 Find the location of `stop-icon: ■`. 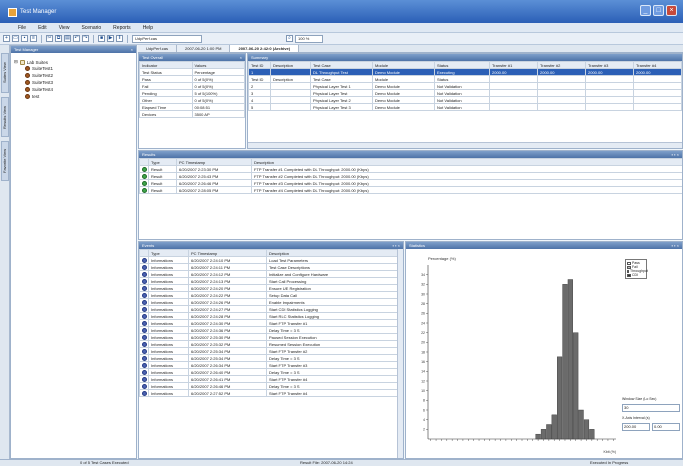

stop-icon: ■ is located at coordinates (101, 38).